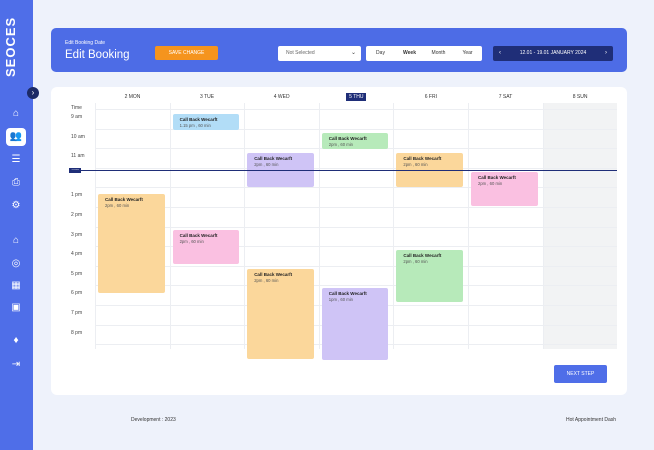 This screenshot has width=654, height=450. I want to click on day-header-label: 5 THU, so click(356, 97).